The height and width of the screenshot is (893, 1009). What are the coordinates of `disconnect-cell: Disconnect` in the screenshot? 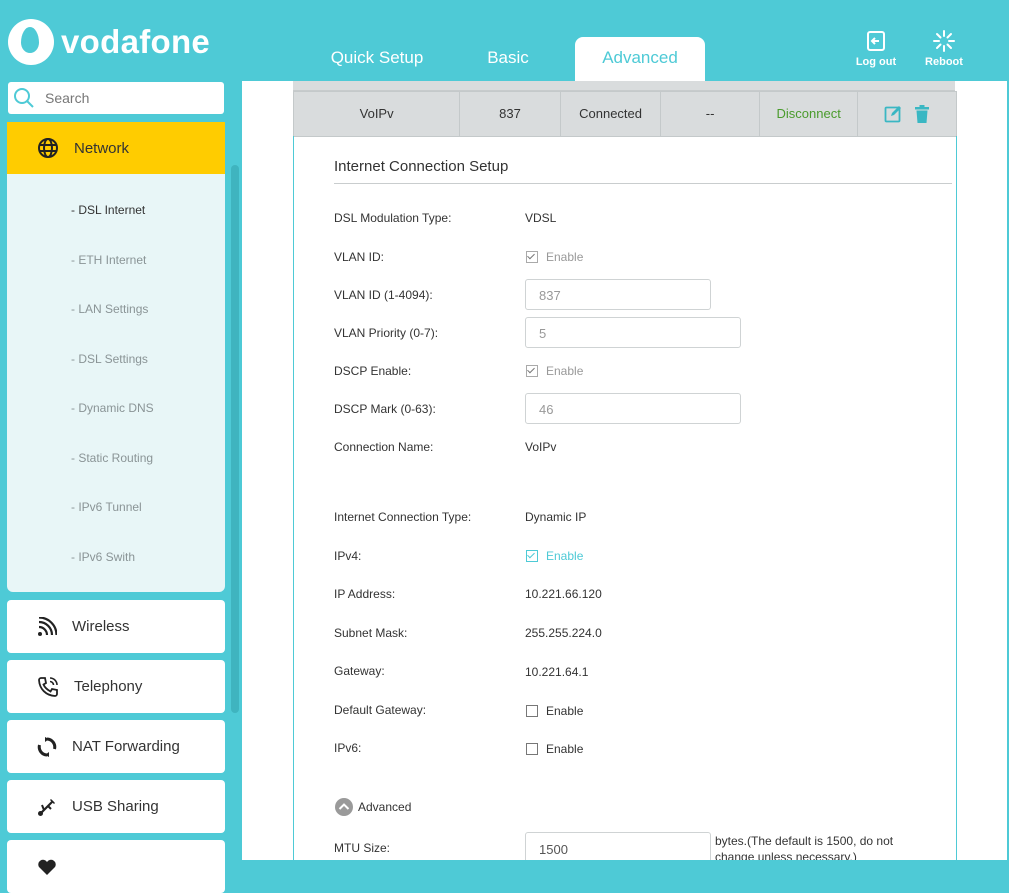 It's located at (809, 114).